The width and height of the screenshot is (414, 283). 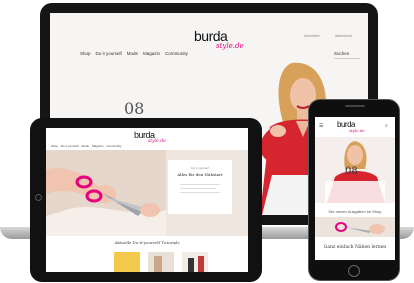 What do you see at coordinates (312, 36) in the screenshot?
I see `login-link: Anmelden` at bounding box center [312, 36].